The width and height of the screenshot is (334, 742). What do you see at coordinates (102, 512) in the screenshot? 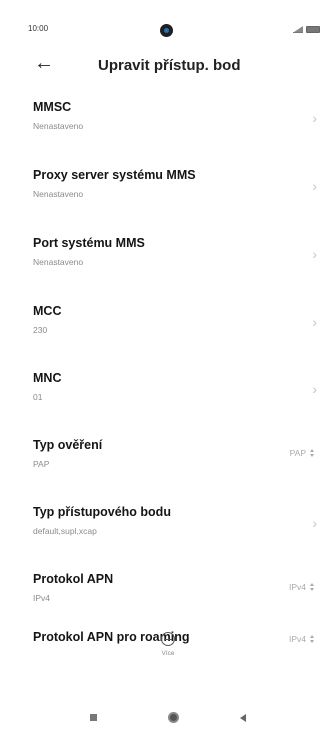
I see `list-item-title: Typ přístupového bodu` at bounding box center [102, 512].